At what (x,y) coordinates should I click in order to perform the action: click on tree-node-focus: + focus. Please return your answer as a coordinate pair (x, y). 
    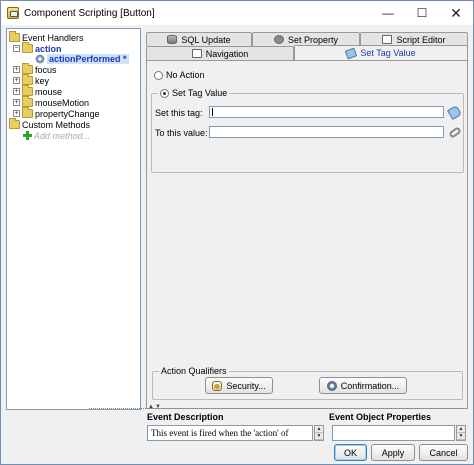
    Looking at the image, I should click on (35, 69).